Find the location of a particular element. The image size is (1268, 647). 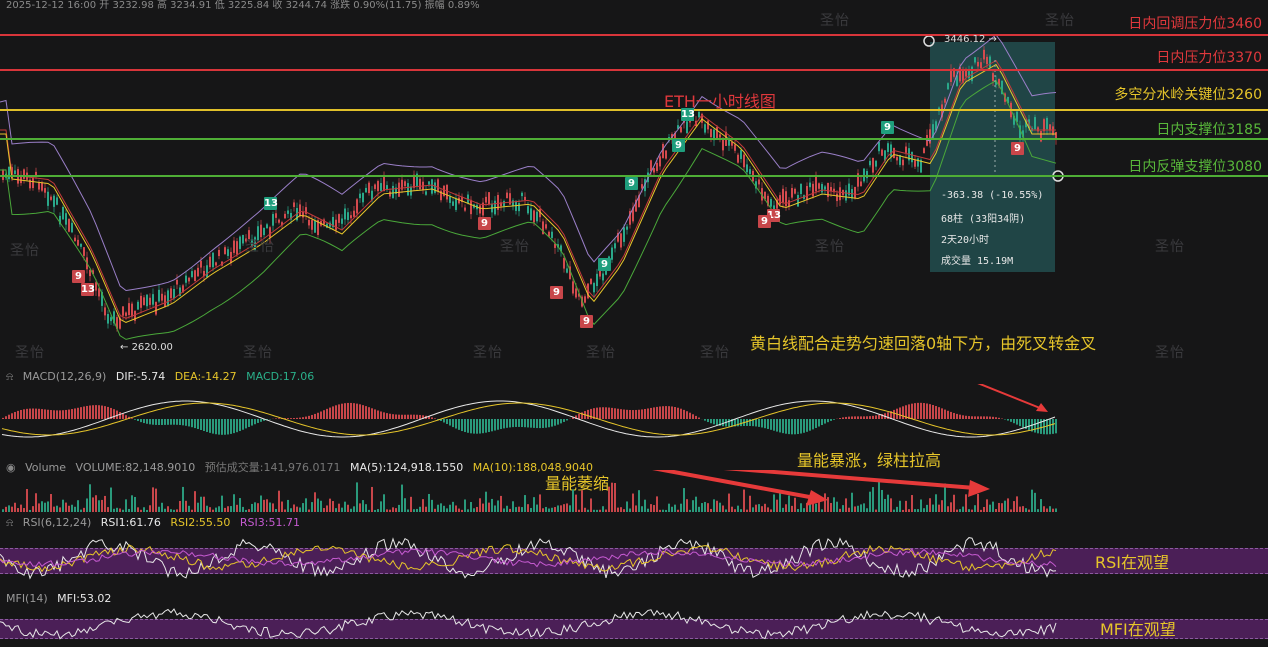

macd-chart is located at coordinates (634, 419).